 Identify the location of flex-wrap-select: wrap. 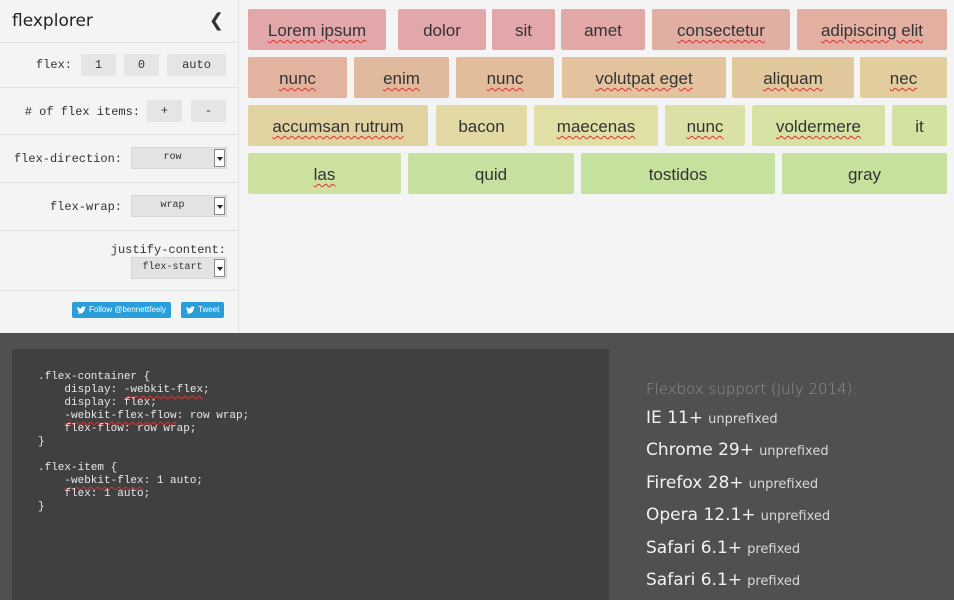
(179, 206).